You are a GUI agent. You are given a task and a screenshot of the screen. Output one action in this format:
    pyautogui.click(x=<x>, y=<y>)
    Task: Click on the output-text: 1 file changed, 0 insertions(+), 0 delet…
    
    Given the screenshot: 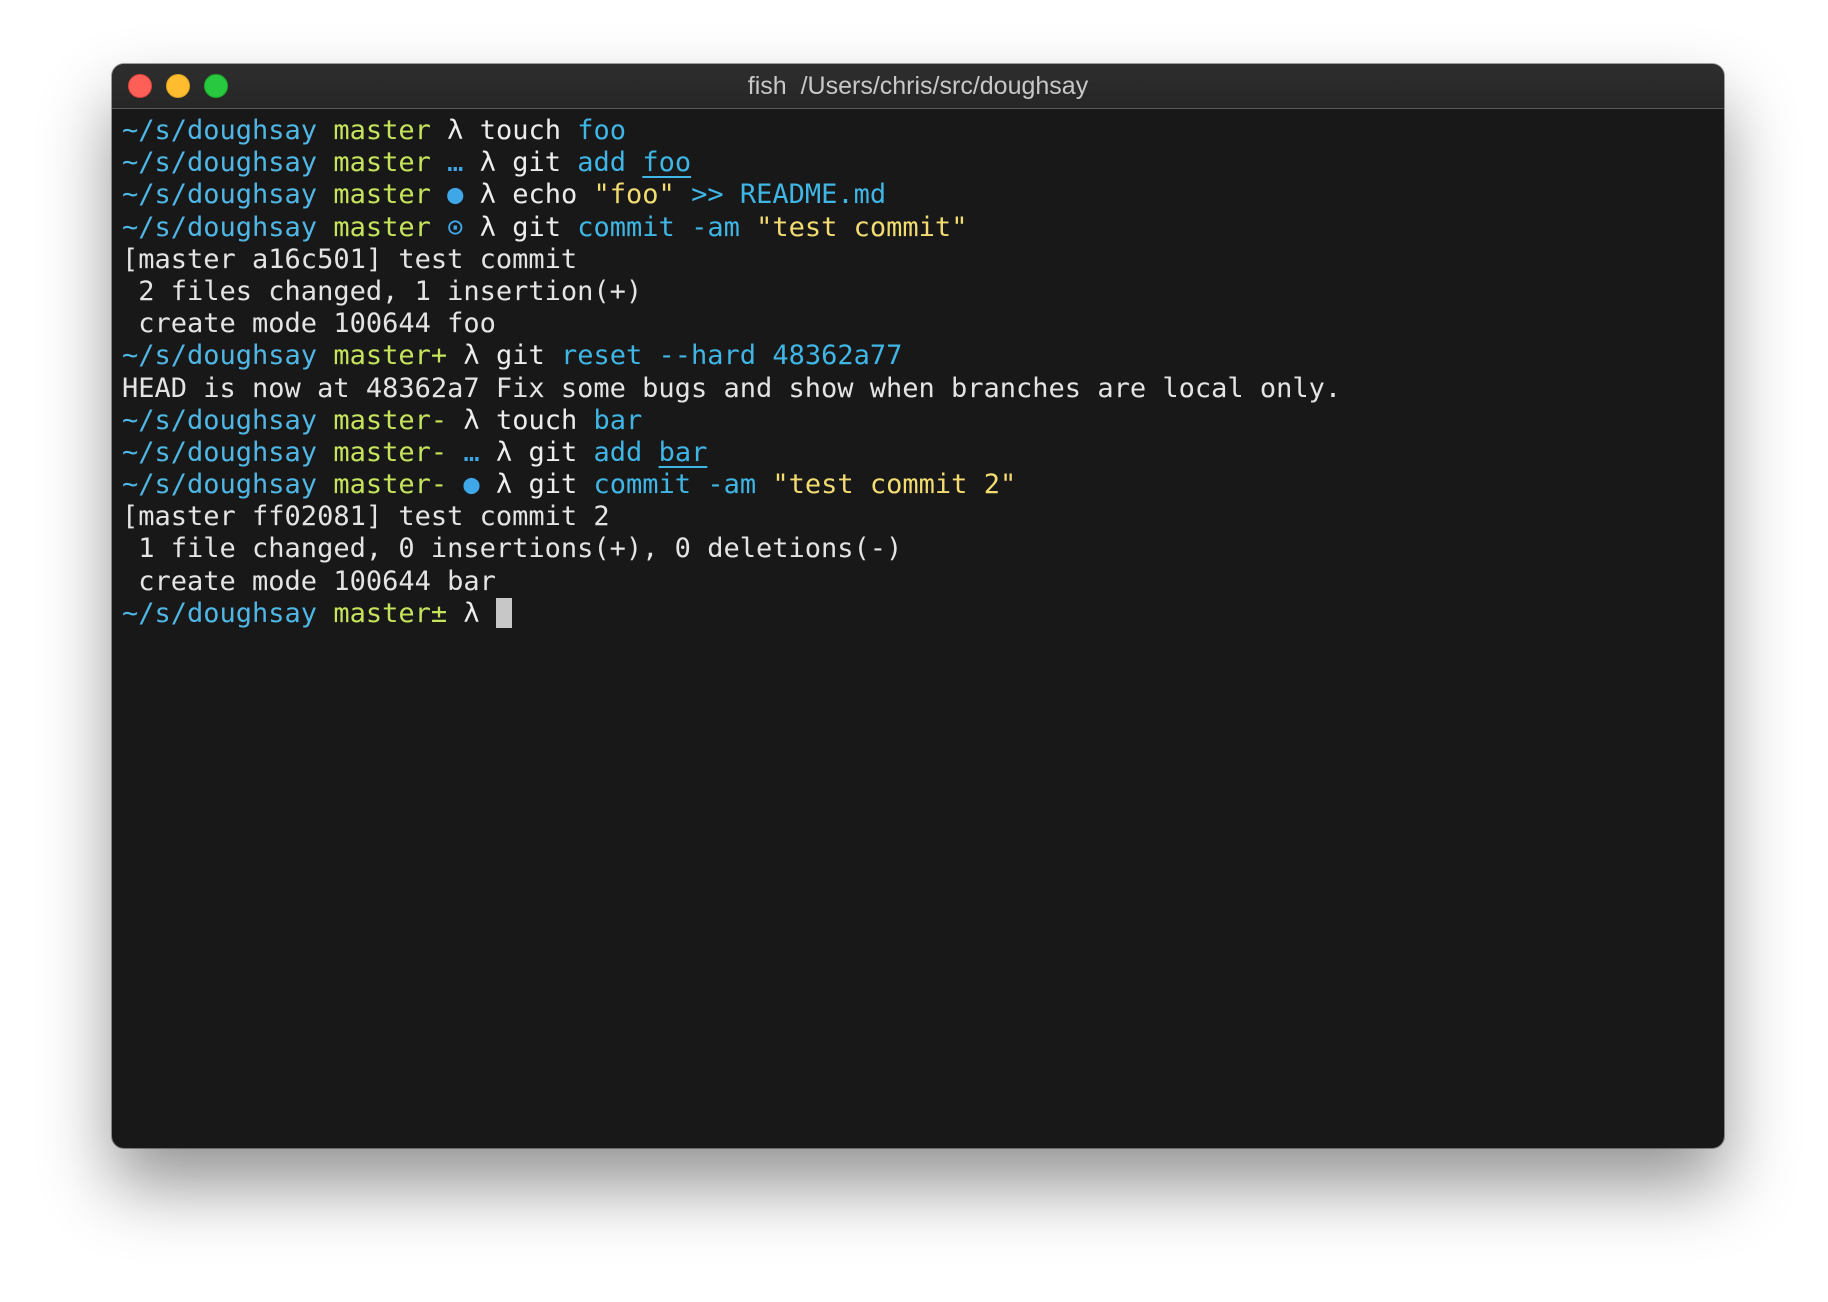 What is the action you would take?
    pyautogui.click(x=512, y=549)
    